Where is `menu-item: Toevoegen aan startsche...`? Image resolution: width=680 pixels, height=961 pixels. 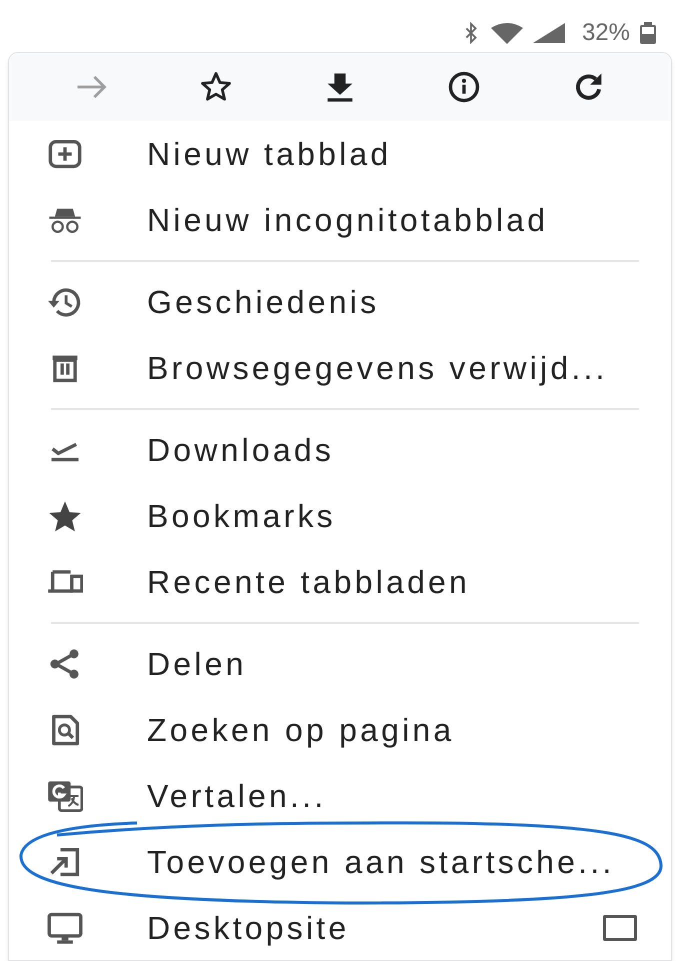 menu-item: Toevoegen aan startsche... is located at coordinates (340, 862).